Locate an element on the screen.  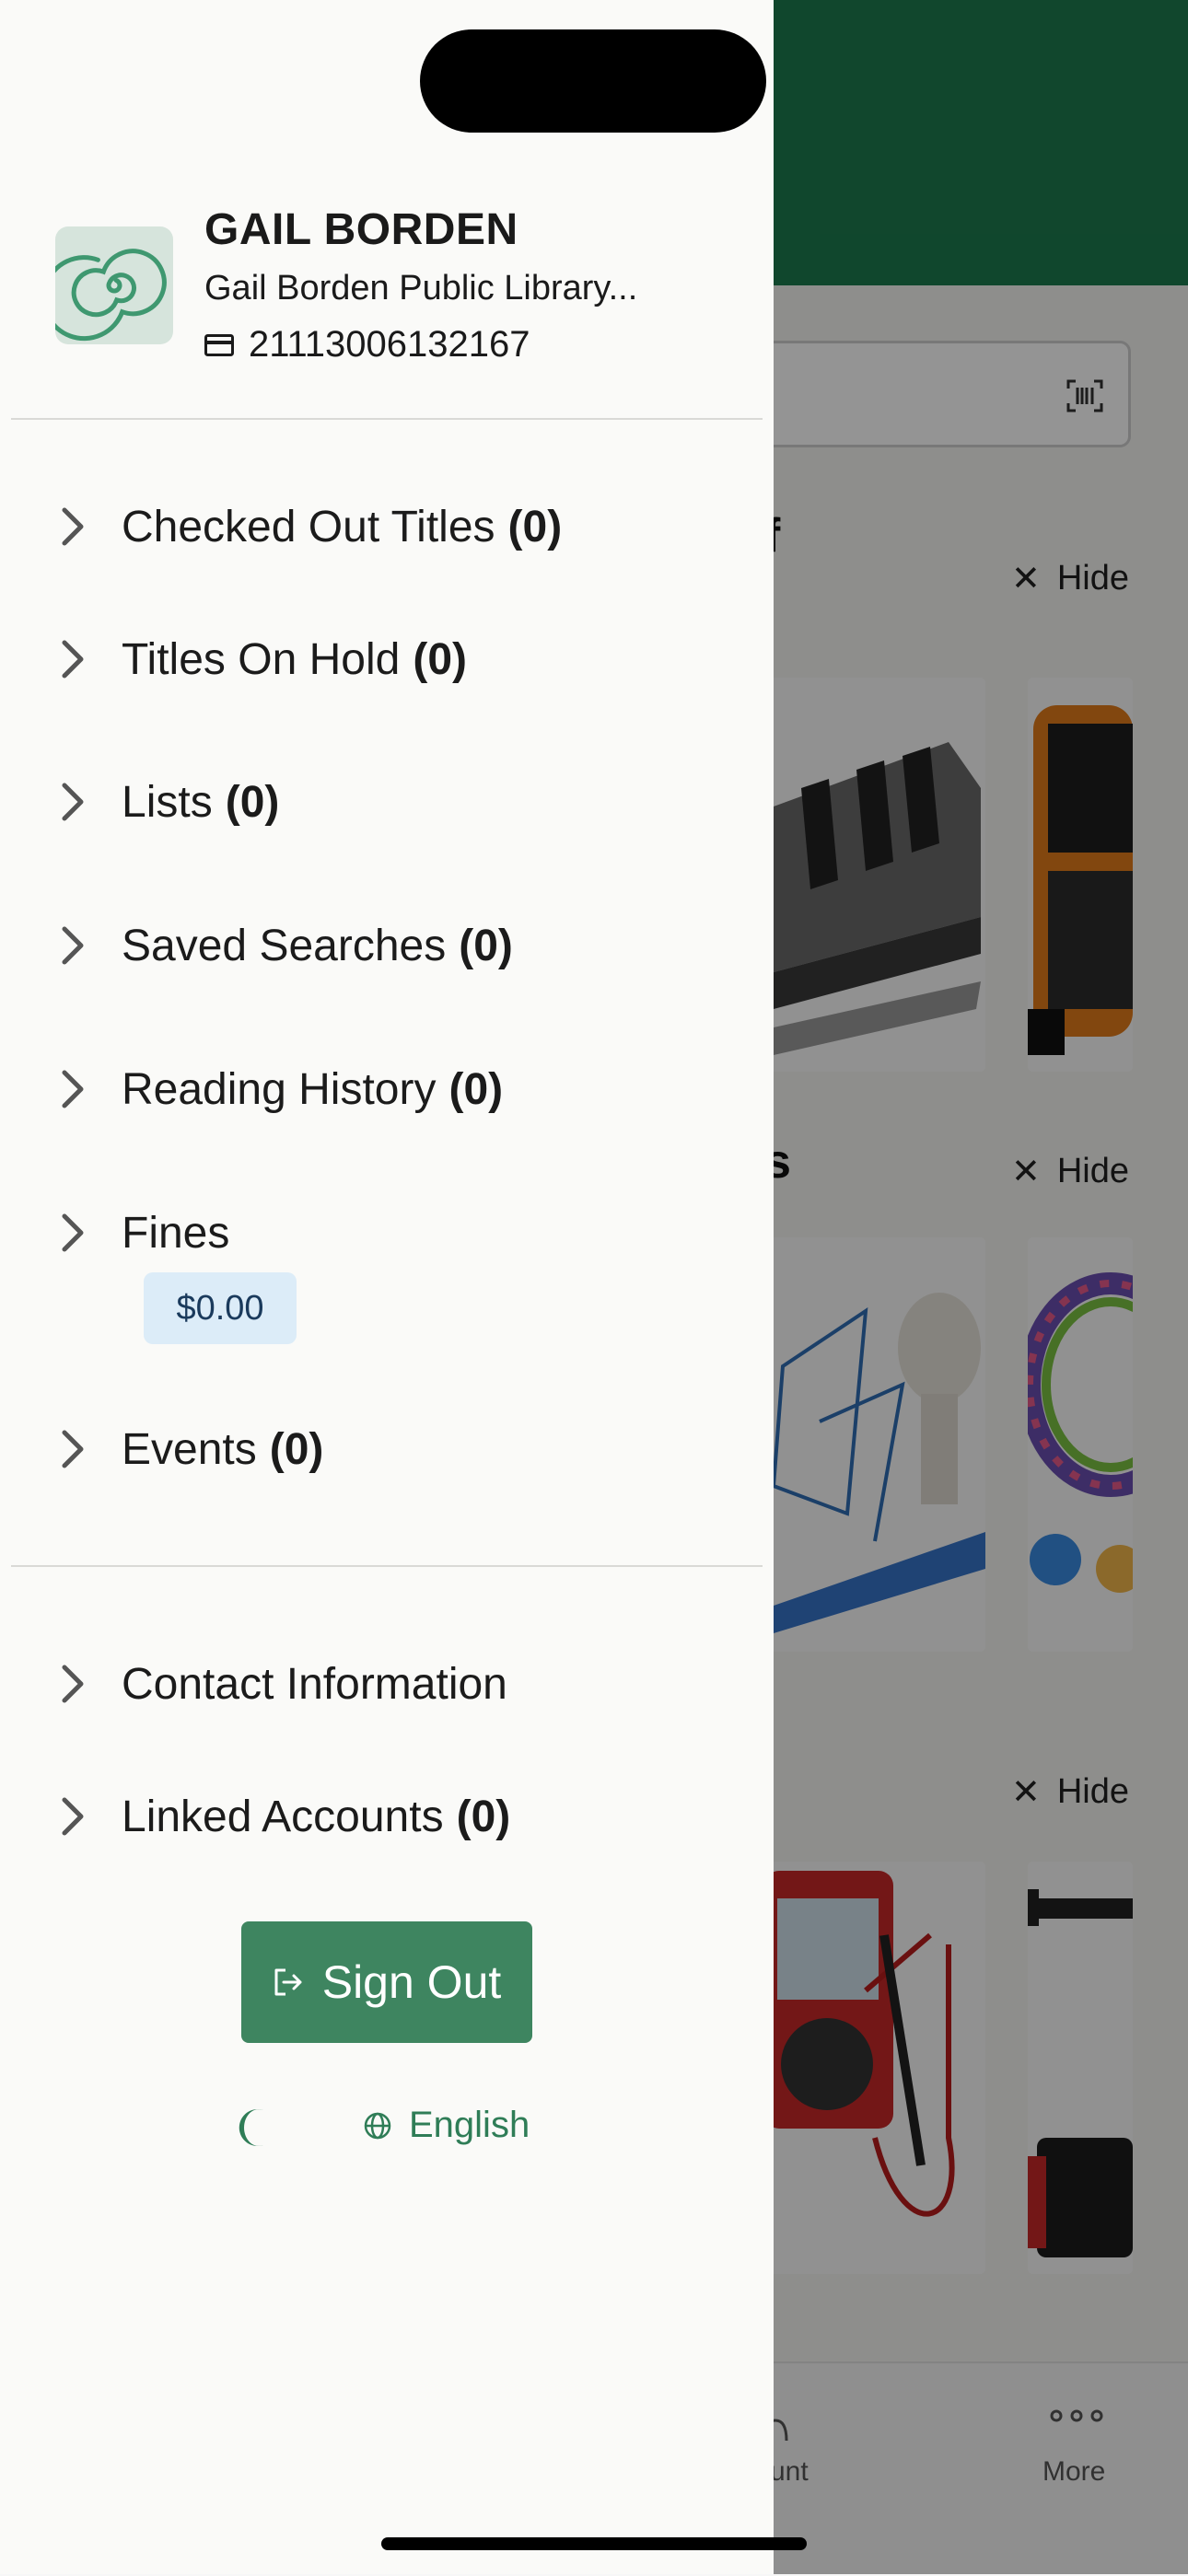
menu-saved-searches: Saved Searches (0) is located at coordinates (386, 945).